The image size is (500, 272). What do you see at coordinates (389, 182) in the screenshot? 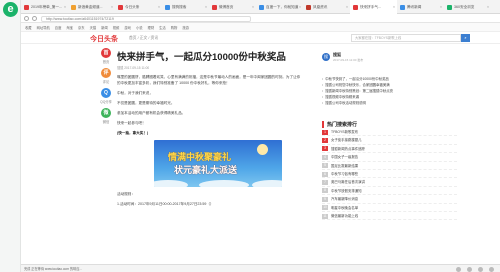
I see `hot-search-item: 7 奥巴马离任后首次演讲` at bounding box center [389, 182].